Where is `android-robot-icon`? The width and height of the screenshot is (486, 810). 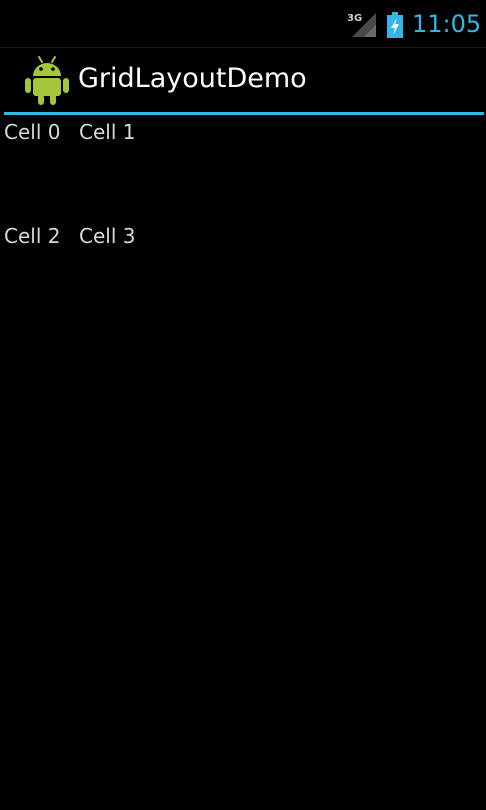
android-robot-icon is located at coordinates (47, 80).